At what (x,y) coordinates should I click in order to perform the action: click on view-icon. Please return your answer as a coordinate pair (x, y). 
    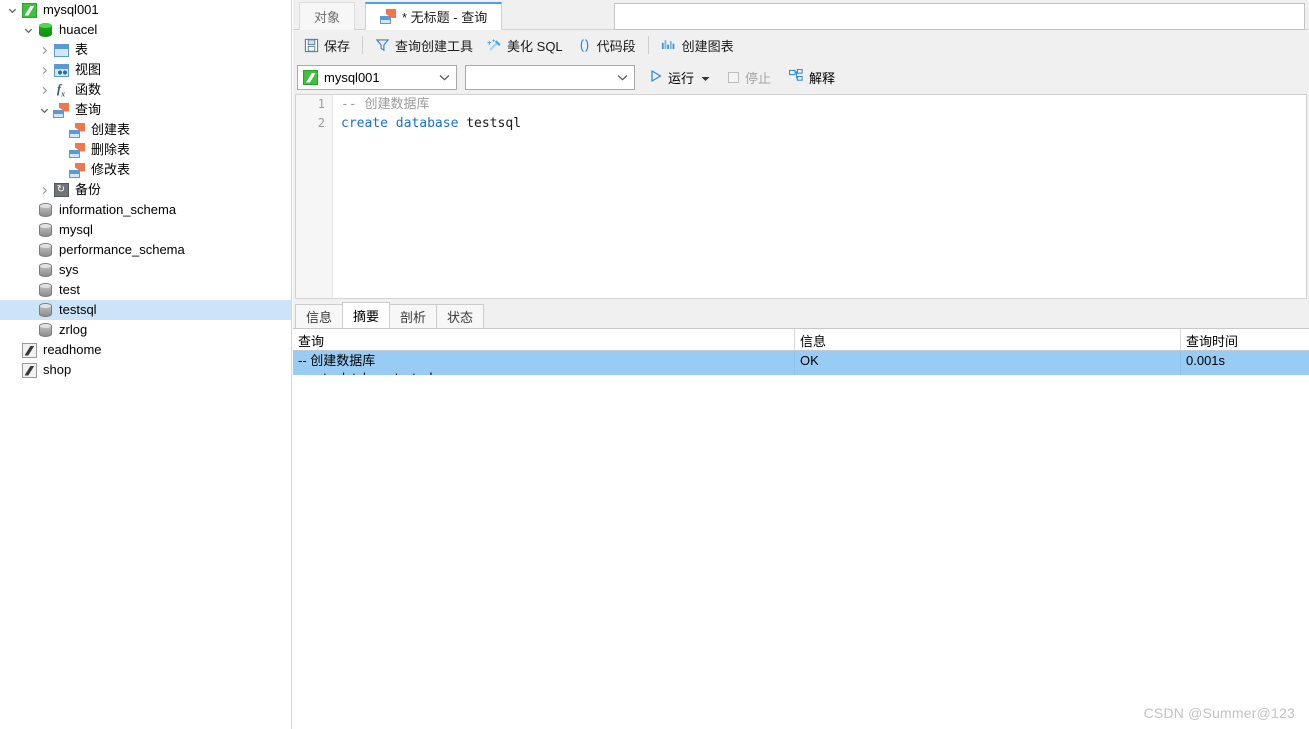
    Looking at the image, I should click on (61, 70).